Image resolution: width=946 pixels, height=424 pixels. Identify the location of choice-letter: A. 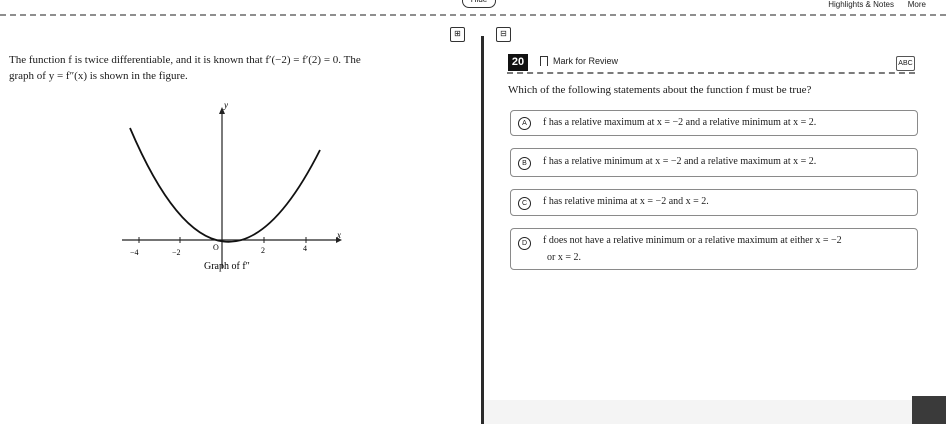
(524, 123).